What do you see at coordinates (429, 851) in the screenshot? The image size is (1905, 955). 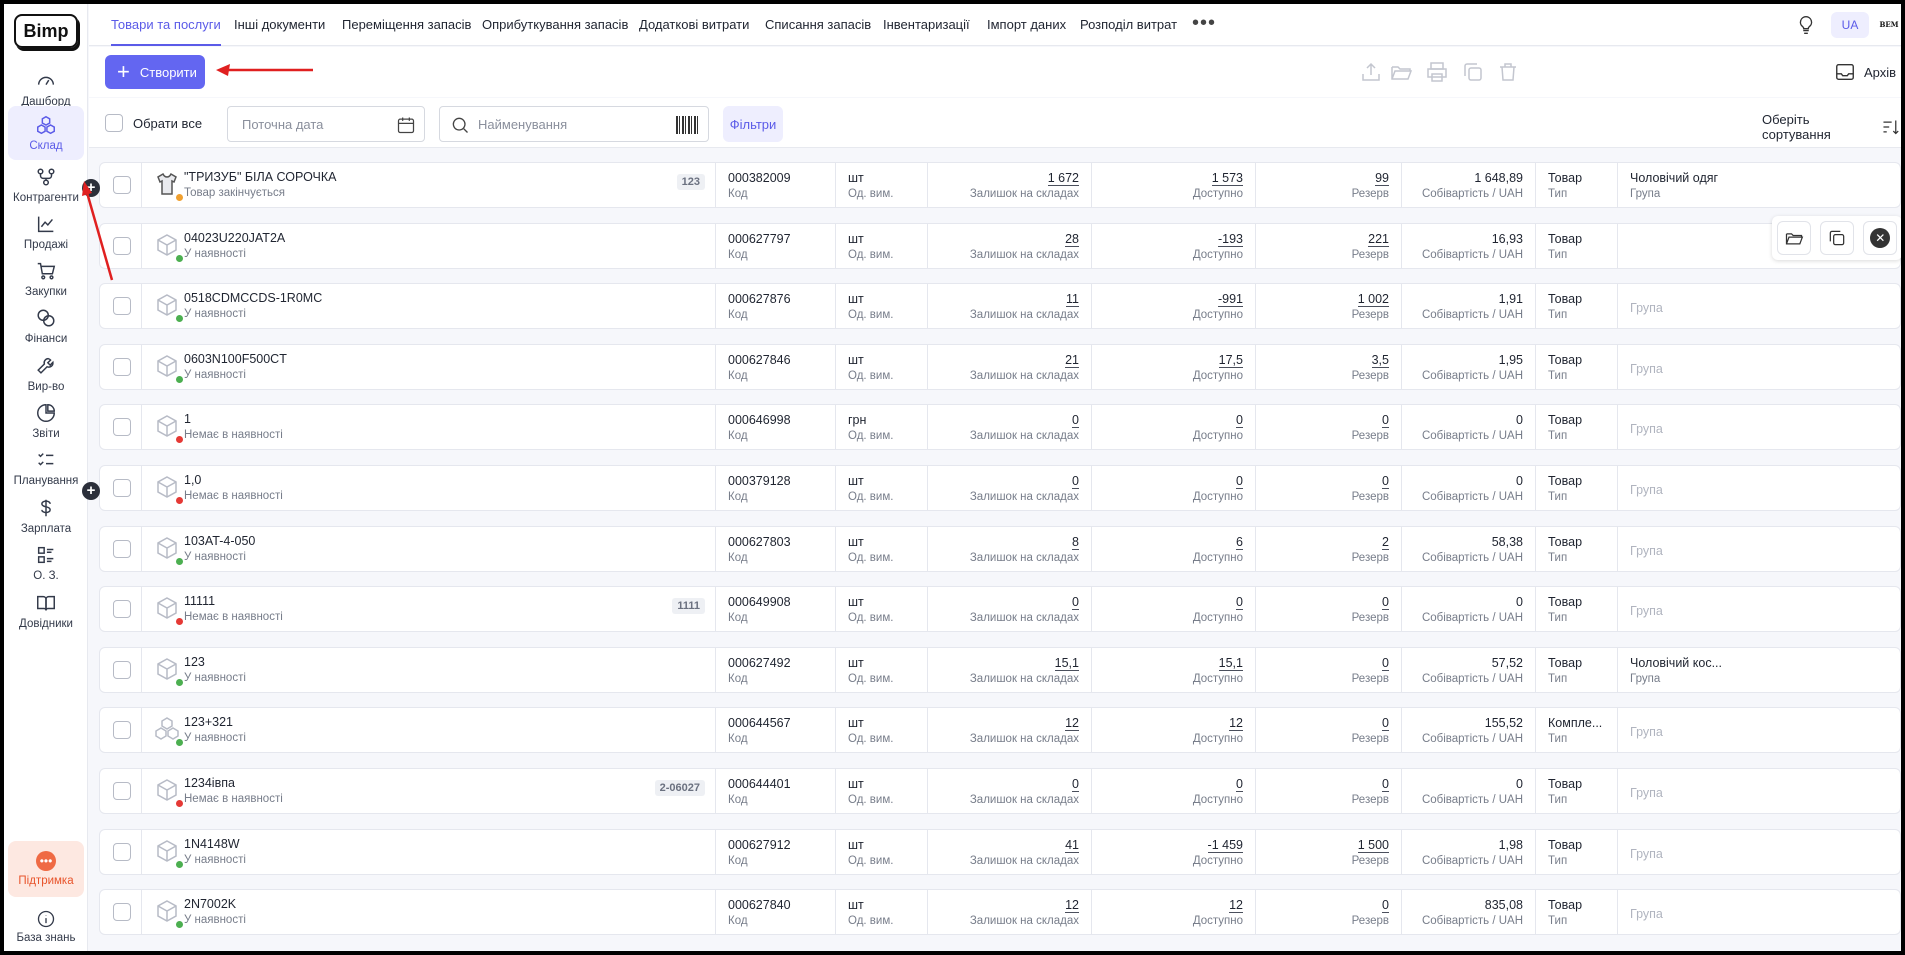 I see `product-name-cell: 1N4148W У наявності` at bounding box center [429, 851].